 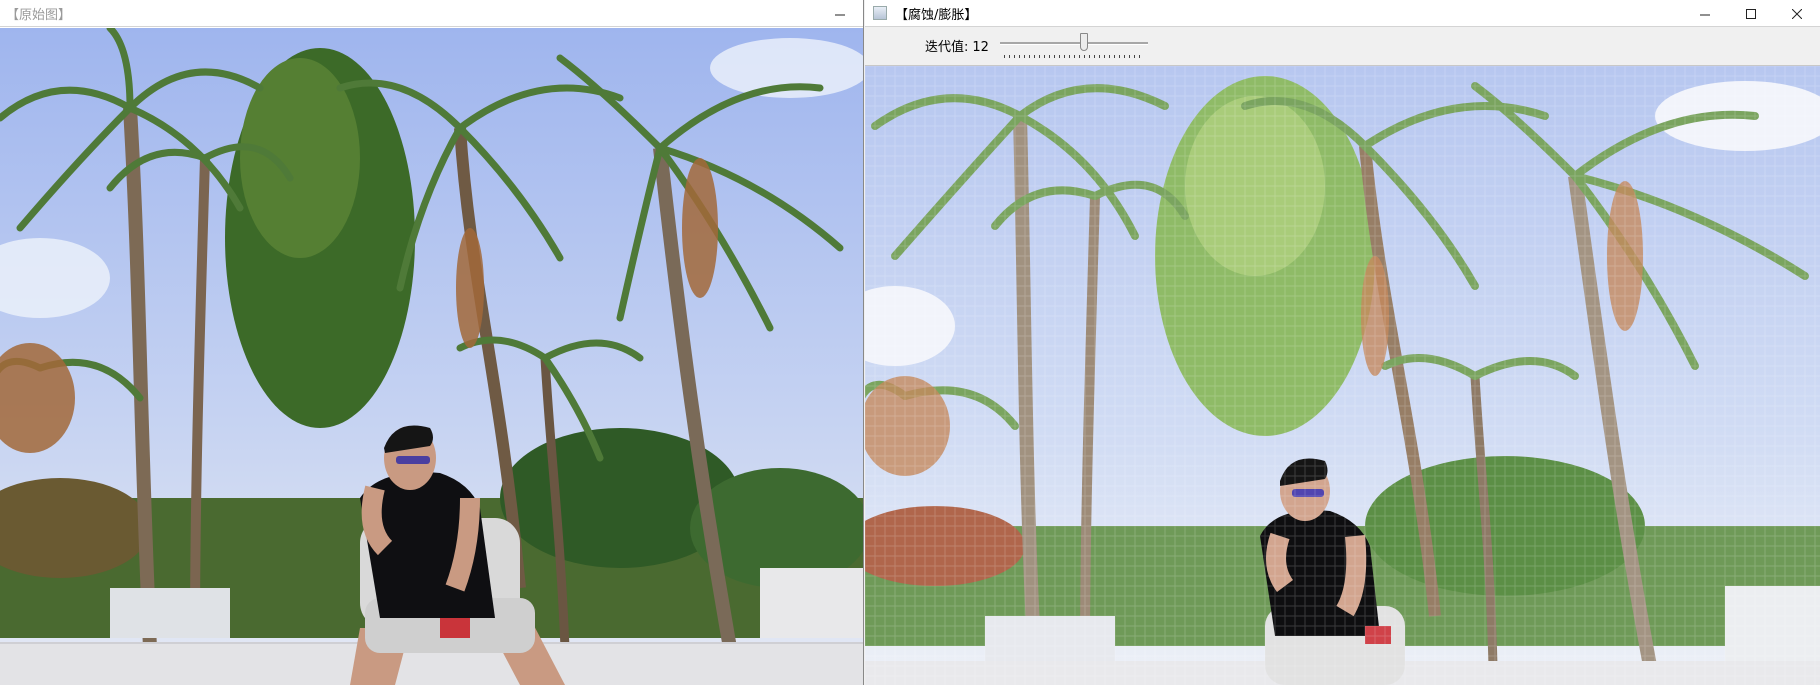 What do you see at coordinates (980, 47) in the screenshot?
I see `trackbar-value: 12` at bounding box center [980, 47].